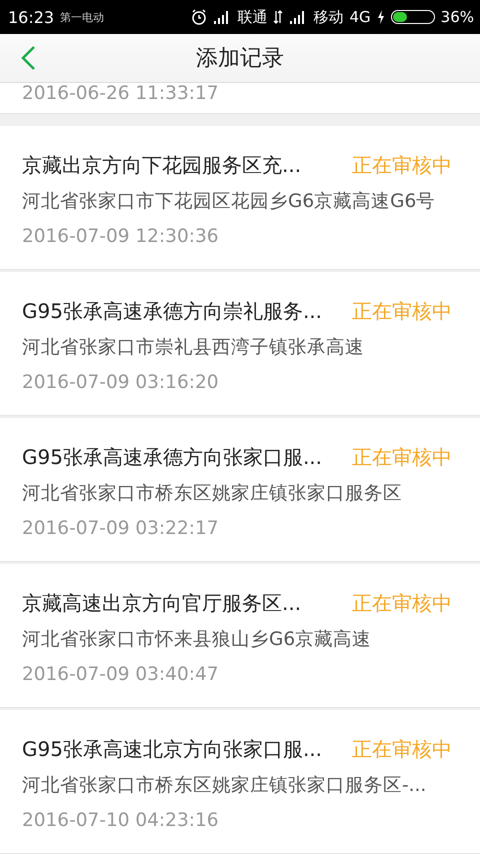 This screenshot has height=854, width=480. What do you see at coordinates (252, 17) in the screenshot?
I see `carrier-name: 联通` at bounding box center [252, 17].